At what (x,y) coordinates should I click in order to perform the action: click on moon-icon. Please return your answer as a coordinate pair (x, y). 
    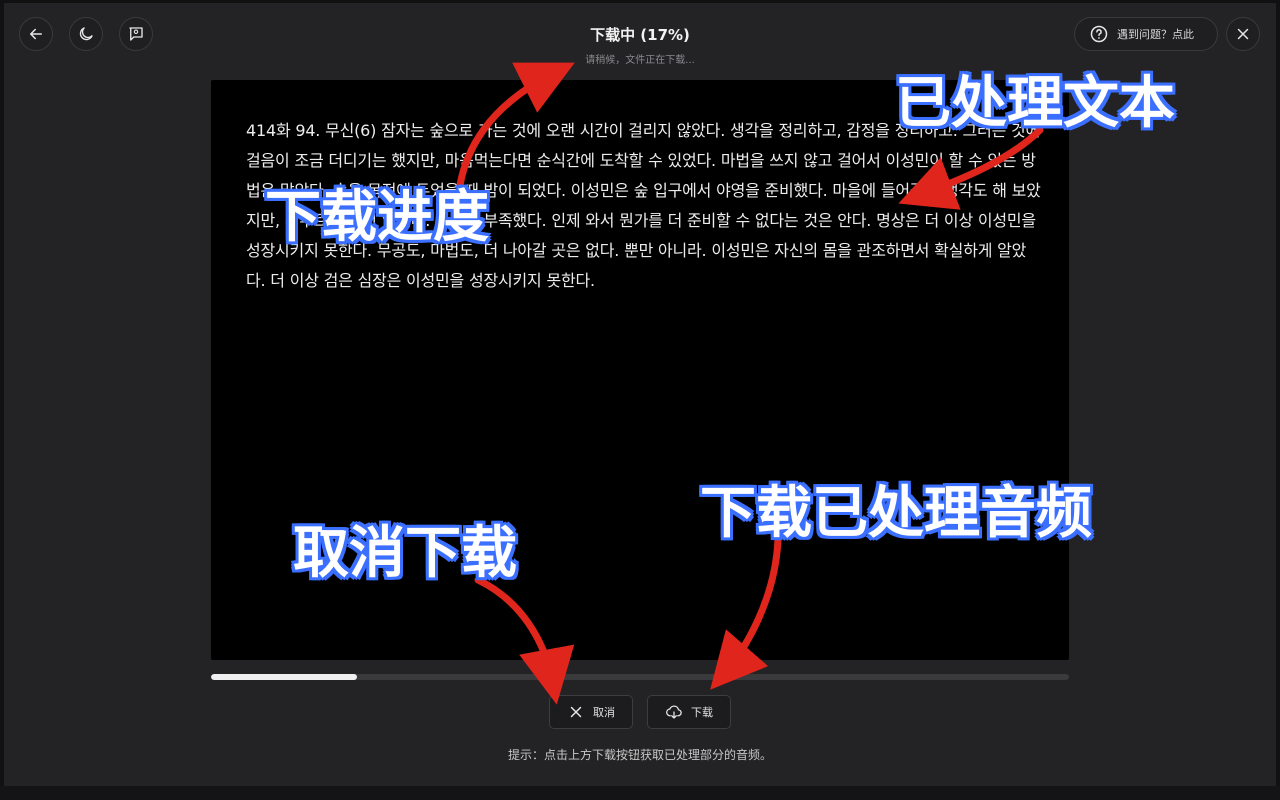
    Looking at the image, I should click on (86, 34).